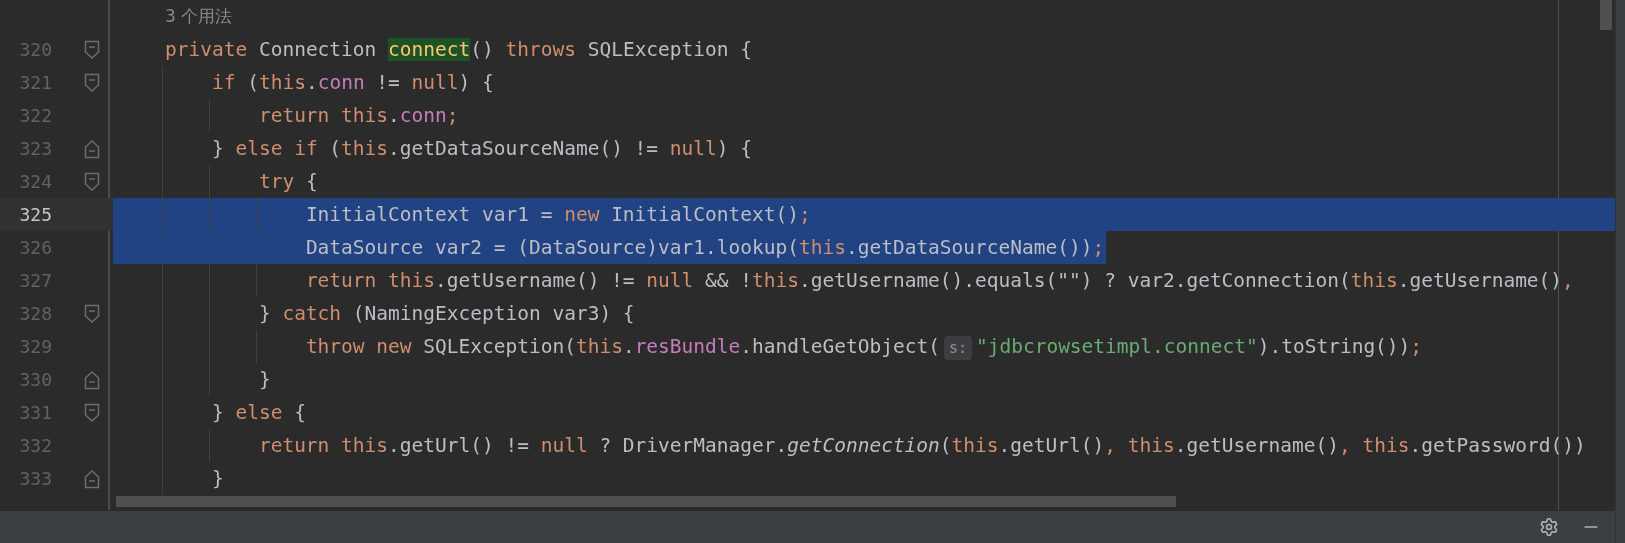  I want to click on code-text: SQLException(, so click(499, 346).